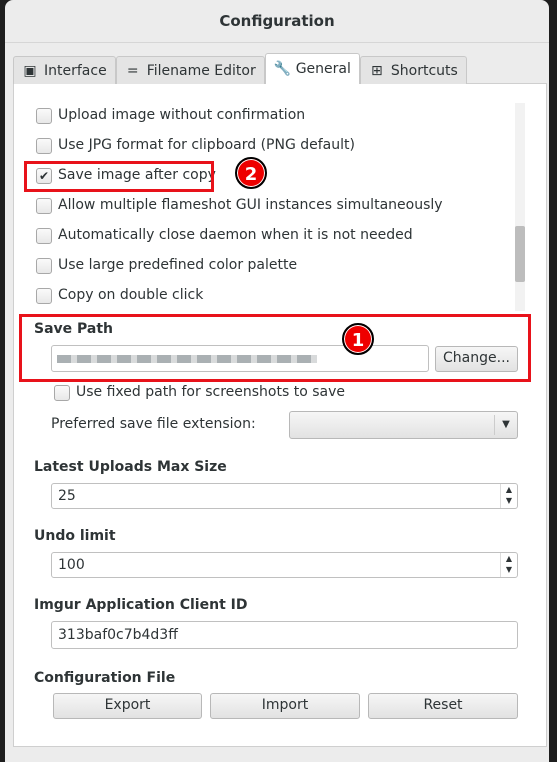 This screenshot has height=762, width=557. Describe the element at coordinates (62, 393) in the screenshot. I see `checkbox-fixed-path` at that location.